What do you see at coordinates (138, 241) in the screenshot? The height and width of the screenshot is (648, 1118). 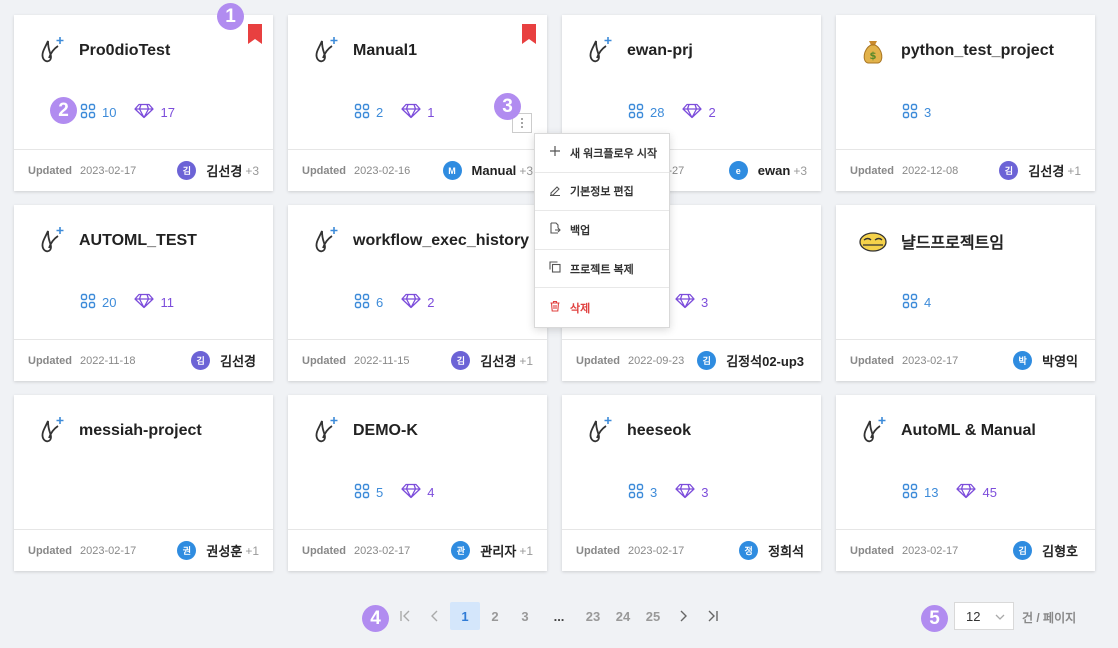 I see `project-title: AUTOML_TEST` at bounding box center [138, 241].